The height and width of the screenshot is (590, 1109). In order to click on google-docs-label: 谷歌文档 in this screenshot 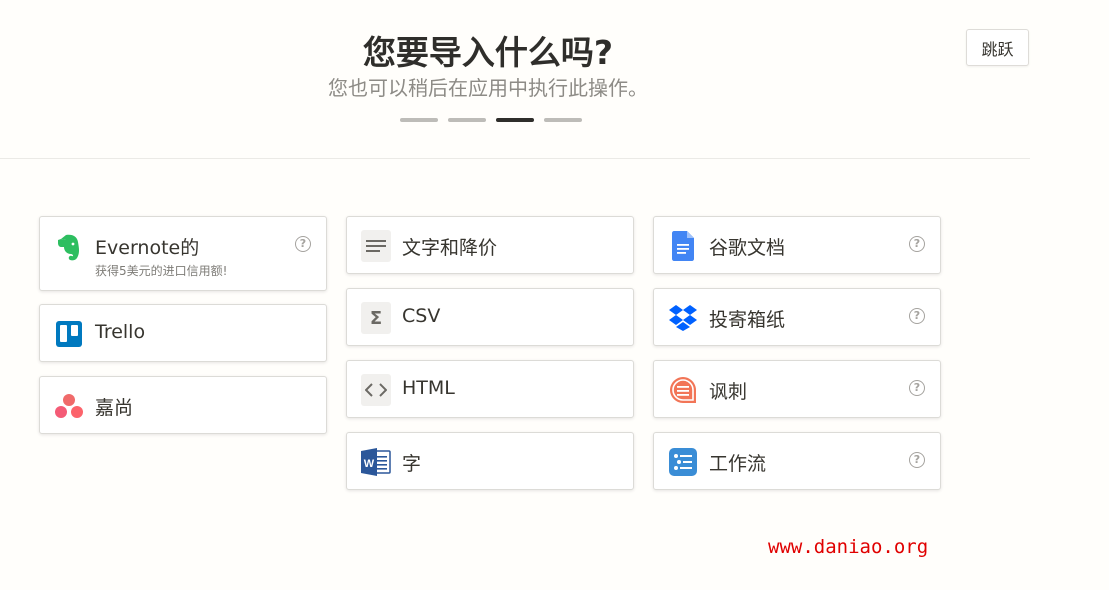, I will do `click(747, 248)`.